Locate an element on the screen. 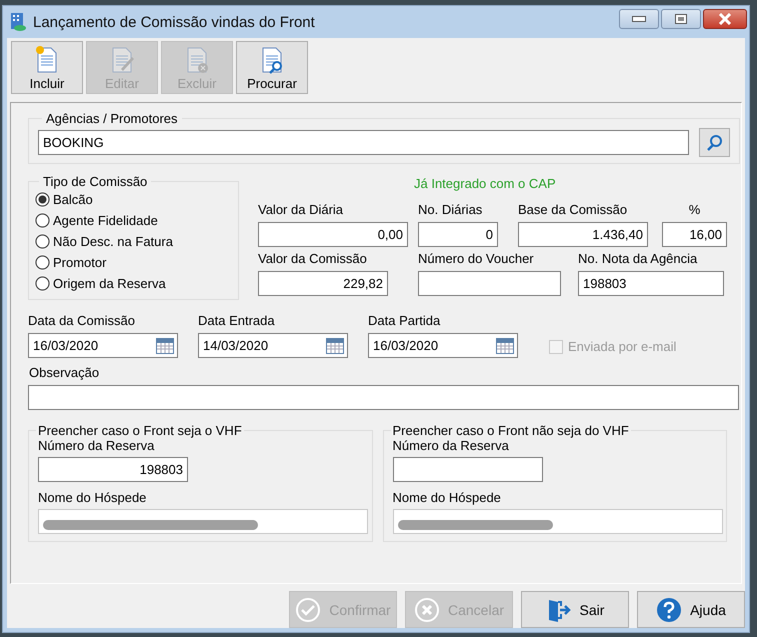  field-label: Observação is located at coordinates (64, 373).